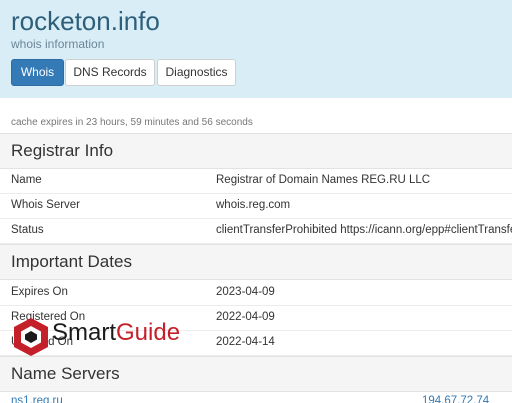 The width and height of the screenshot is (512, 403). What do you see at coordinates (245, 342) in the screenshot?
I see `row-value: 2022-04-14` at bounding box center [245, 342].